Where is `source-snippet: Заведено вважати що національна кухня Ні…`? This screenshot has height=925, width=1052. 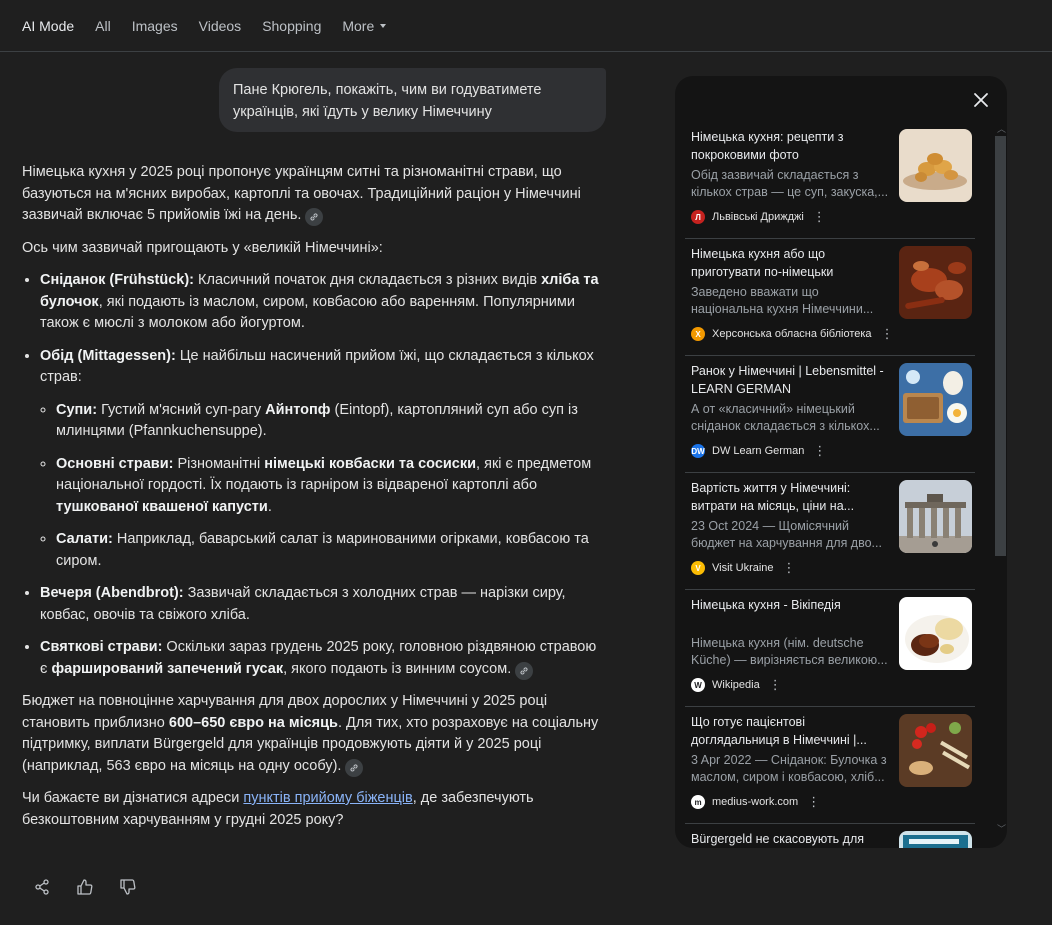 source-snippet: Заведено вважати що національна кухня Ні… is located at coordinates (782, 300).